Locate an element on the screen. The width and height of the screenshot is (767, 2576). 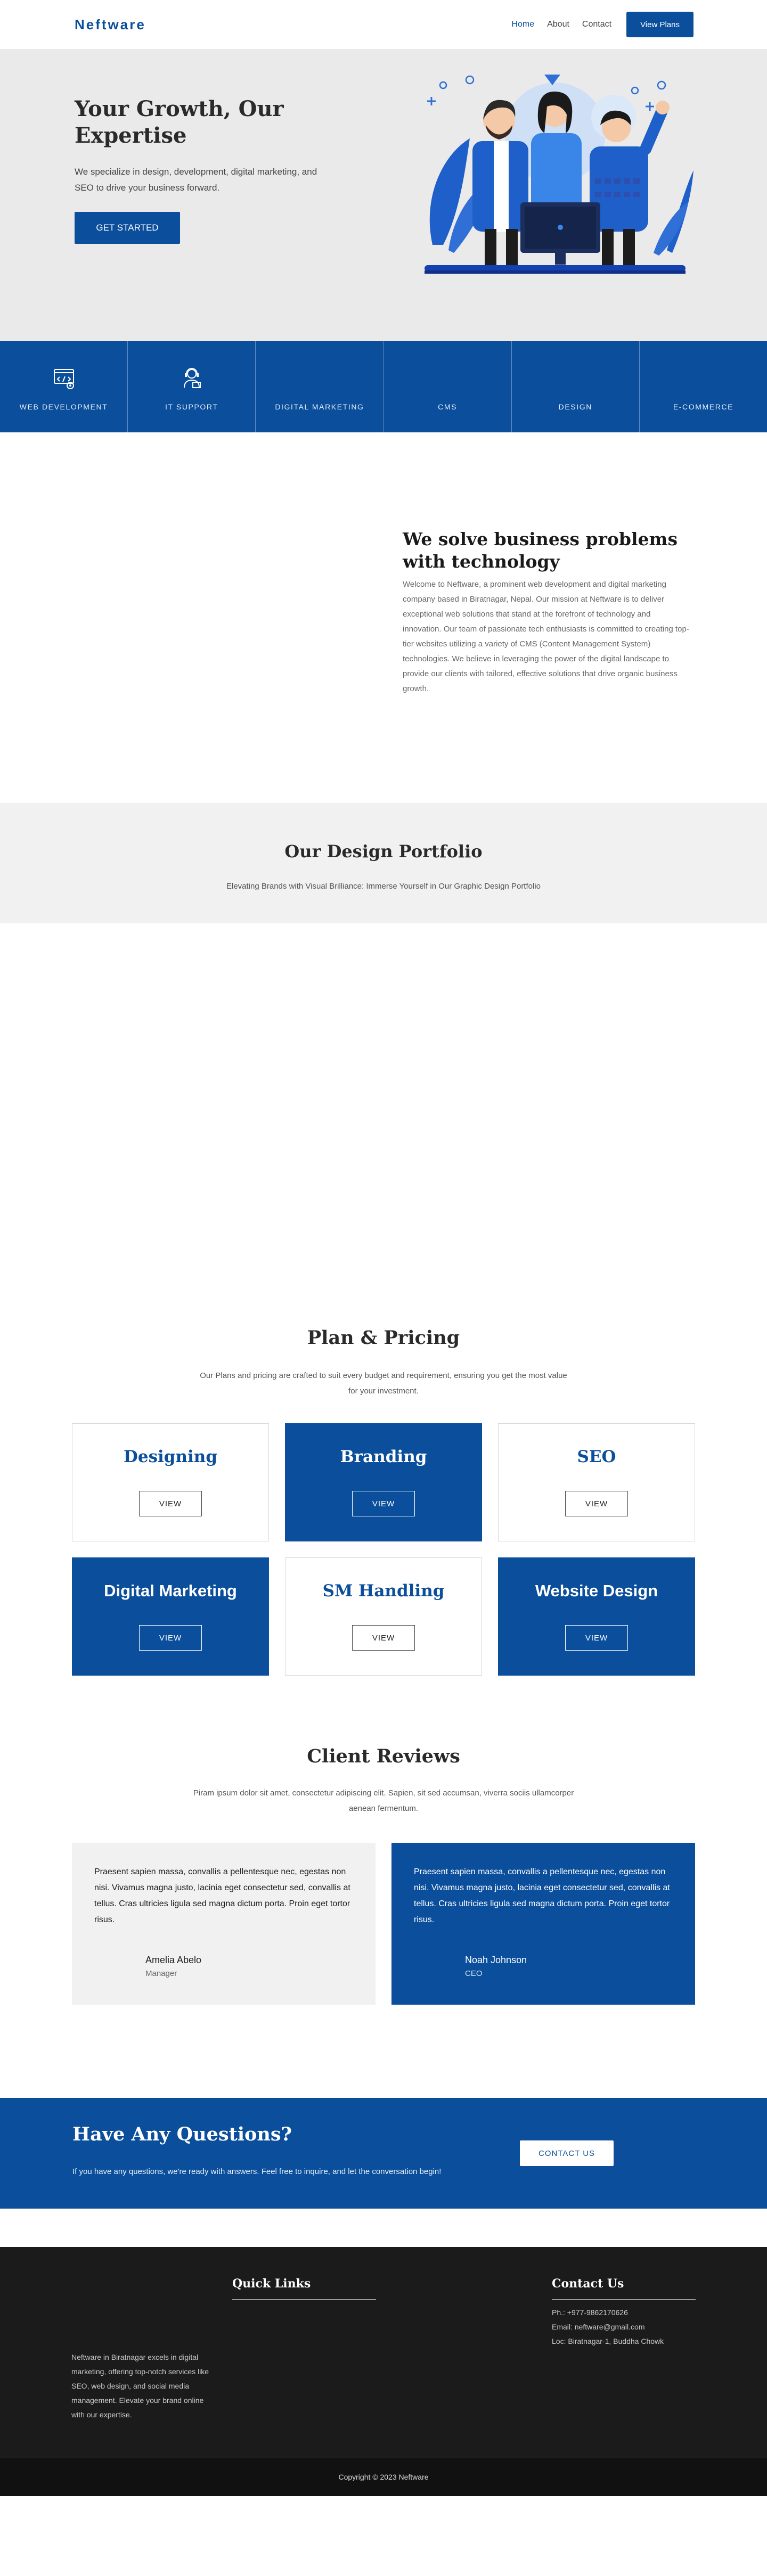
service-label: E-COMMERCE is located at coordinates (703, 407).